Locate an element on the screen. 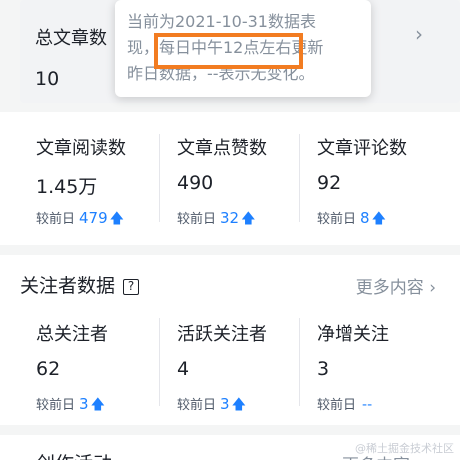  stat-label: 活跃关注者 is located at coordinates (222, 334).